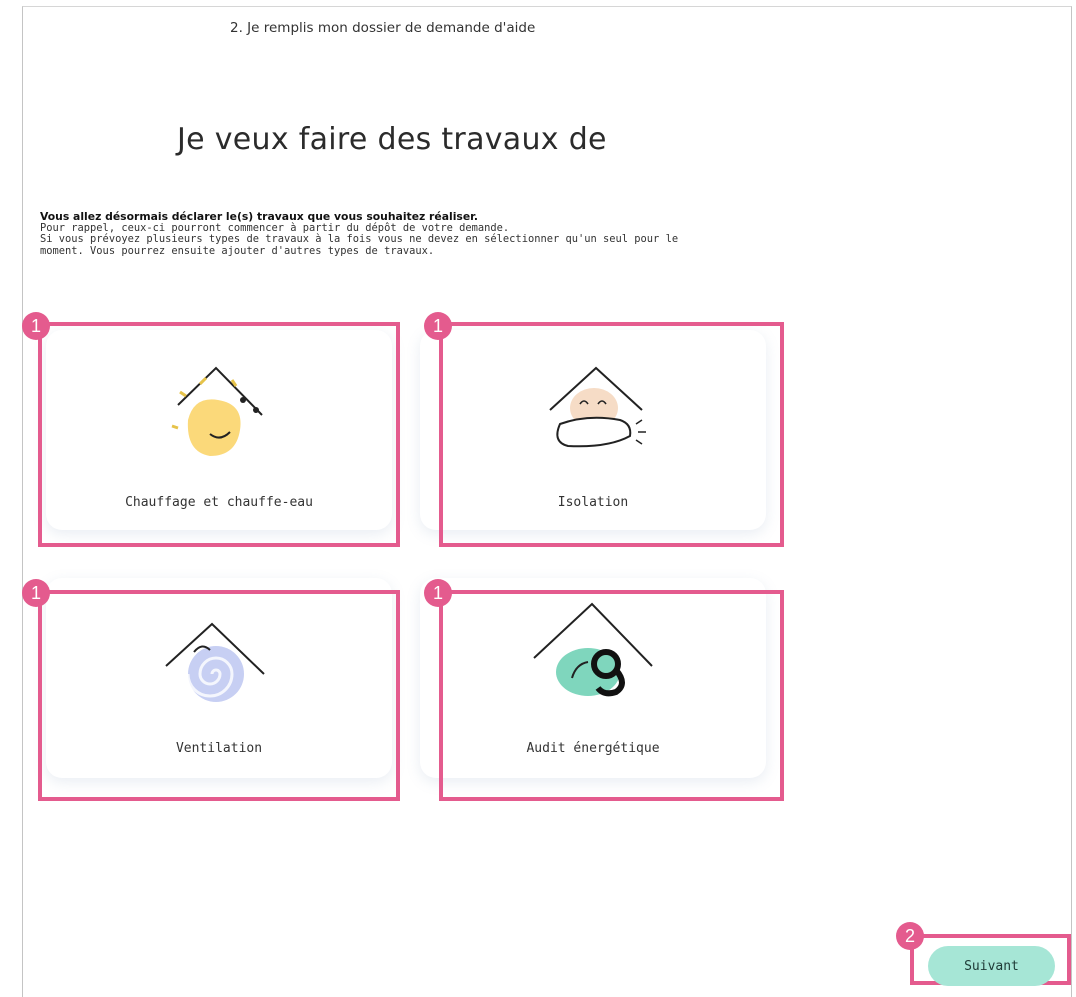 This screenshot has width=1076, height=997. What do you see at coordinates (991, 966) in the screenshot?
I see `next-button: Suivant` at bounding box center [991, 966].